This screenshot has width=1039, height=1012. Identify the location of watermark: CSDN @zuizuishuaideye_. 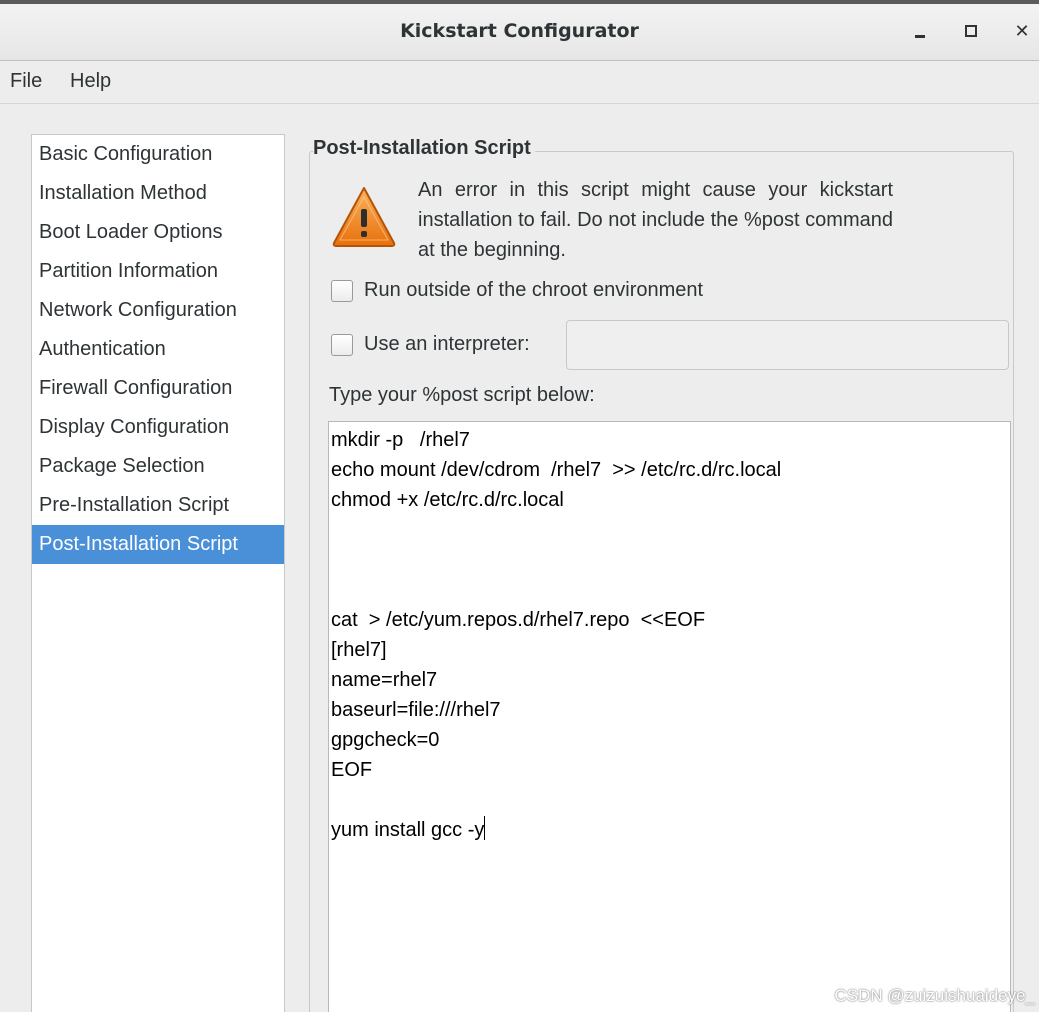
(934, 995).